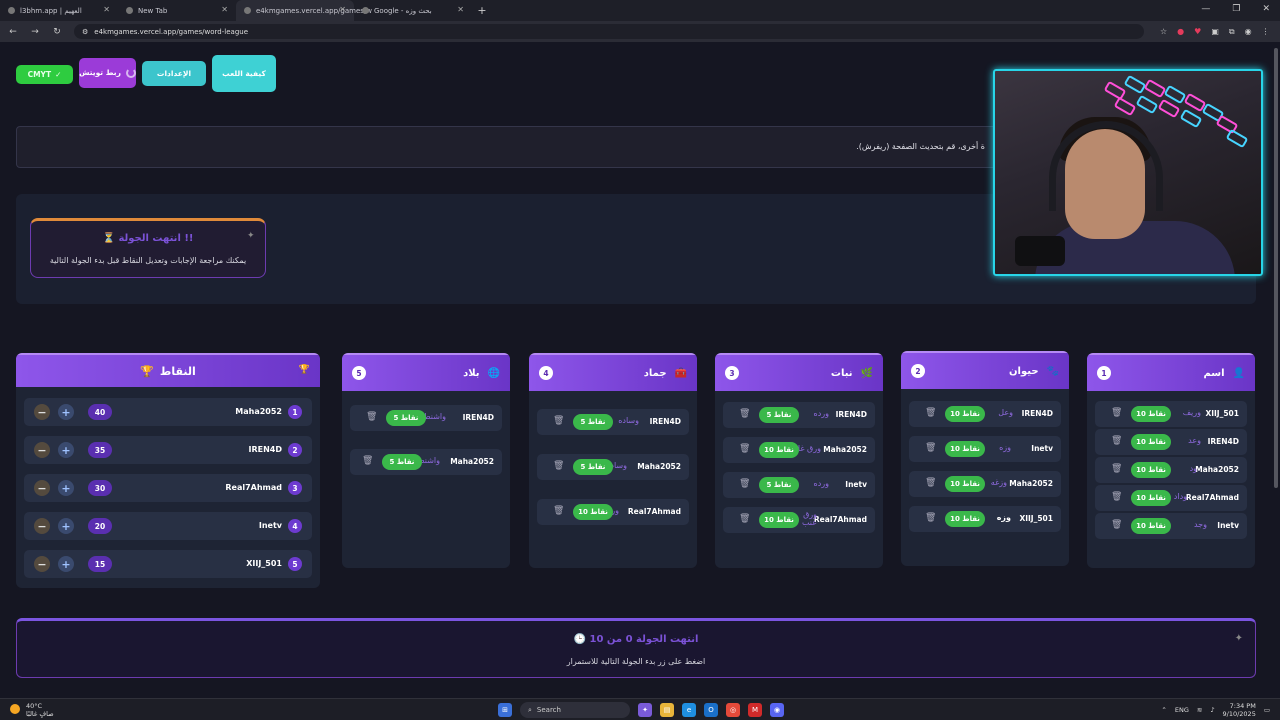  I want to click on language-indicator: ENG, so click(1182, 710).